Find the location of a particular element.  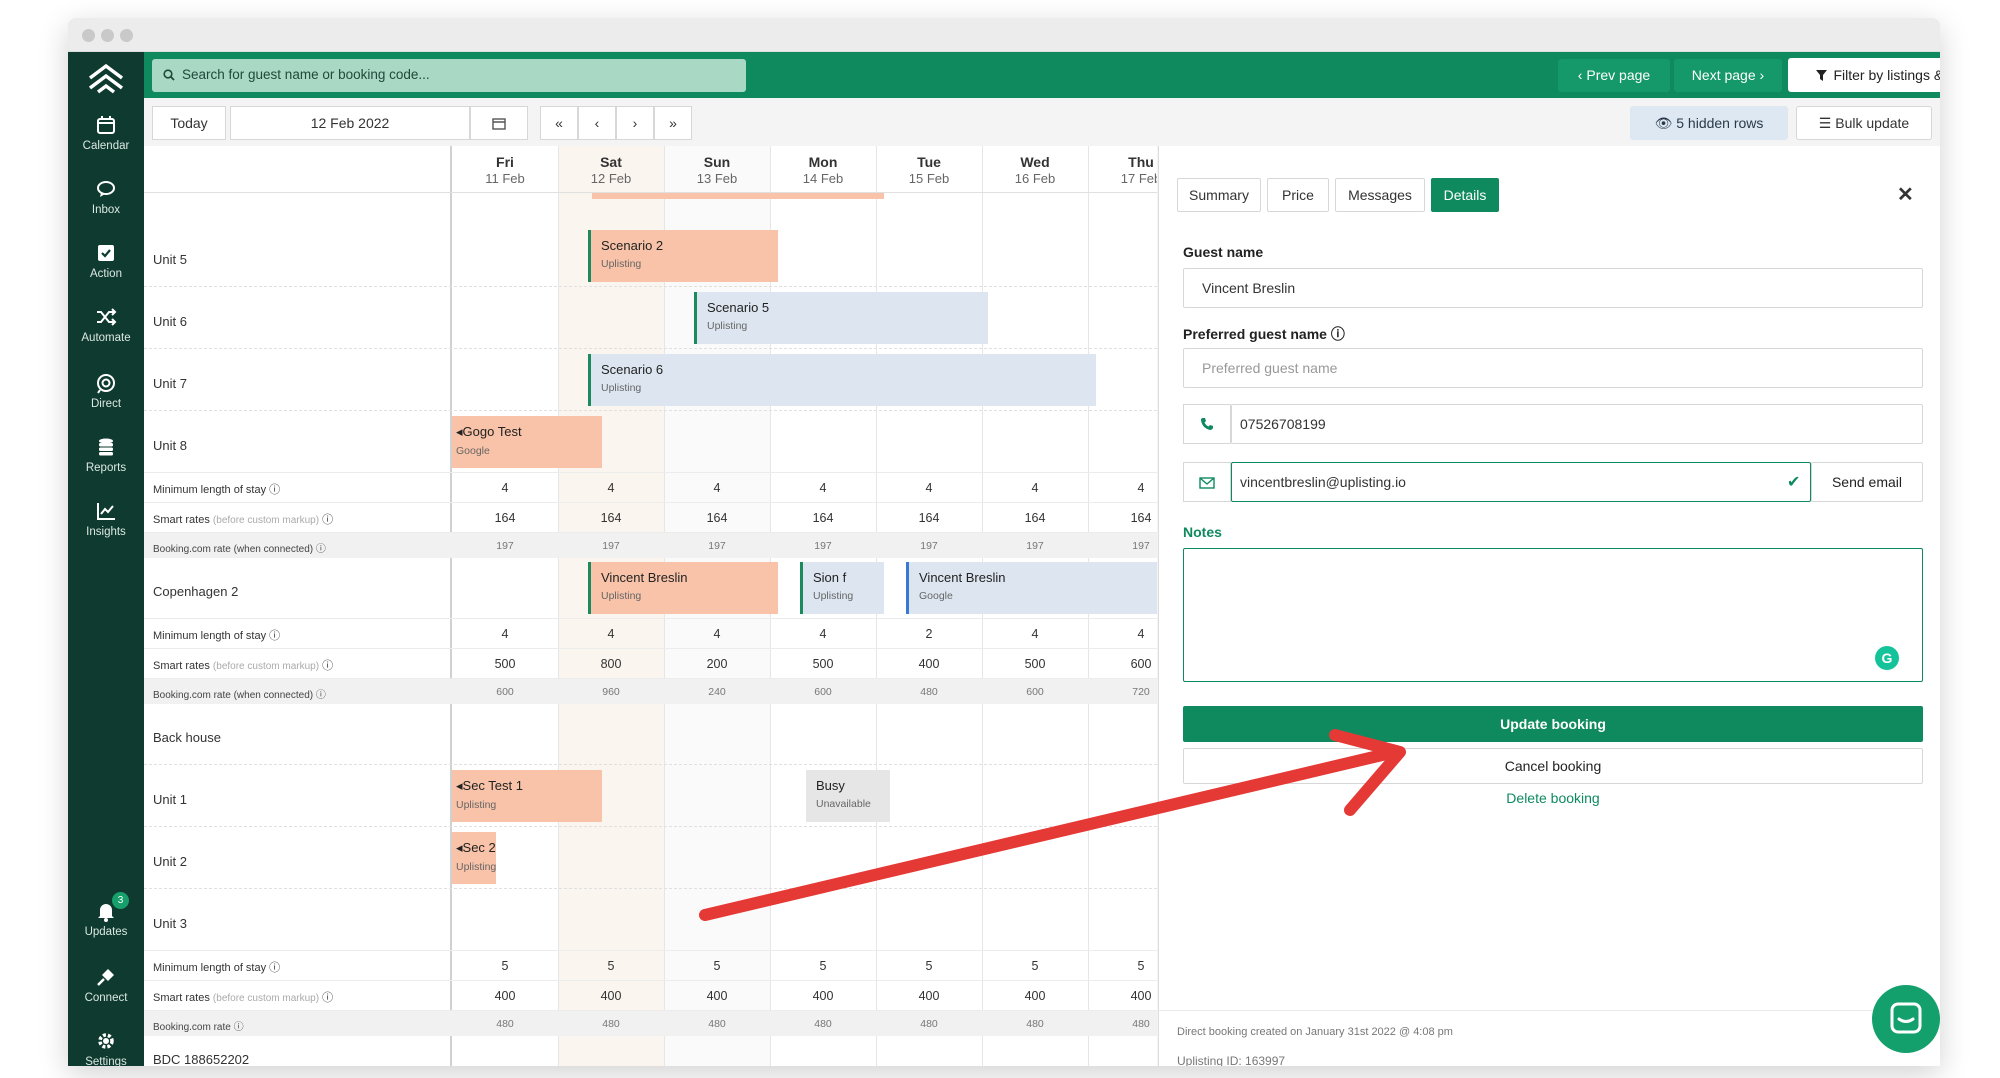

chat-support-button is located at coordinates (1906, 1019).